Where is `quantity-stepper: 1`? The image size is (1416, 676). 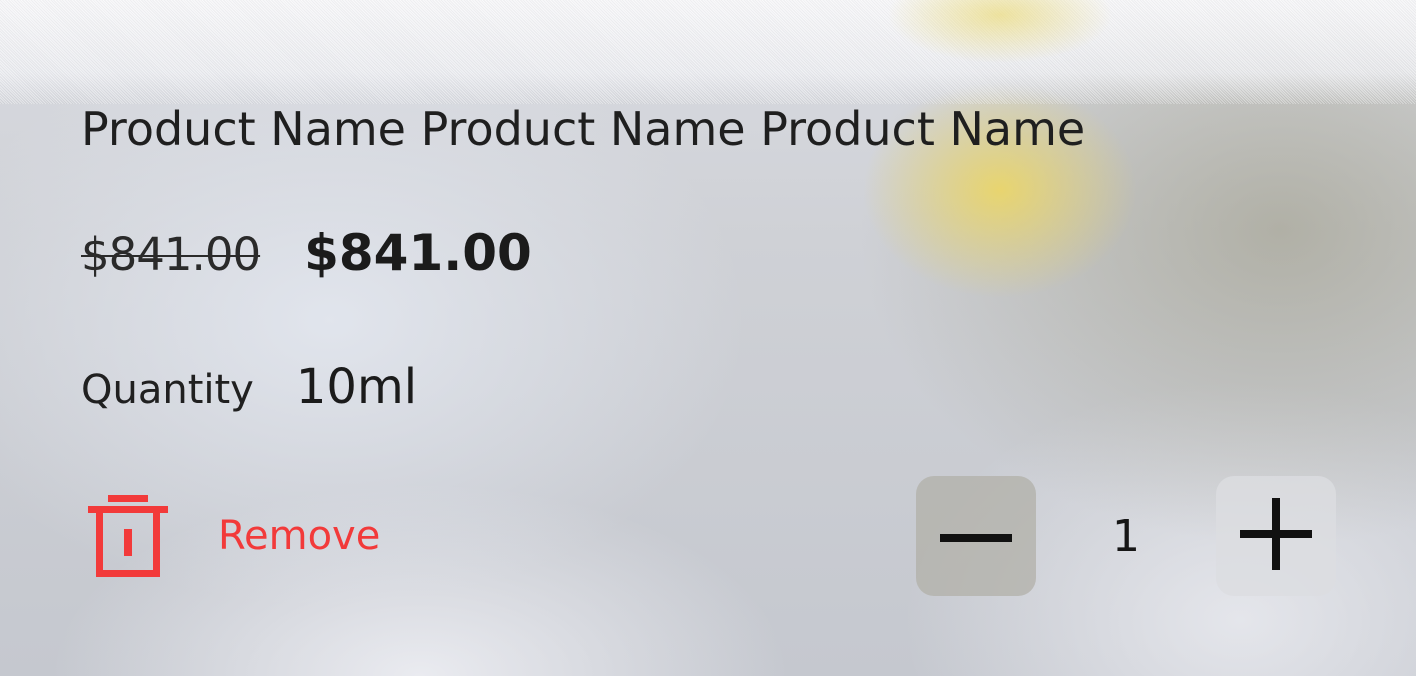
quantity-stepper: 1 is located at coordinates (1126, 536).